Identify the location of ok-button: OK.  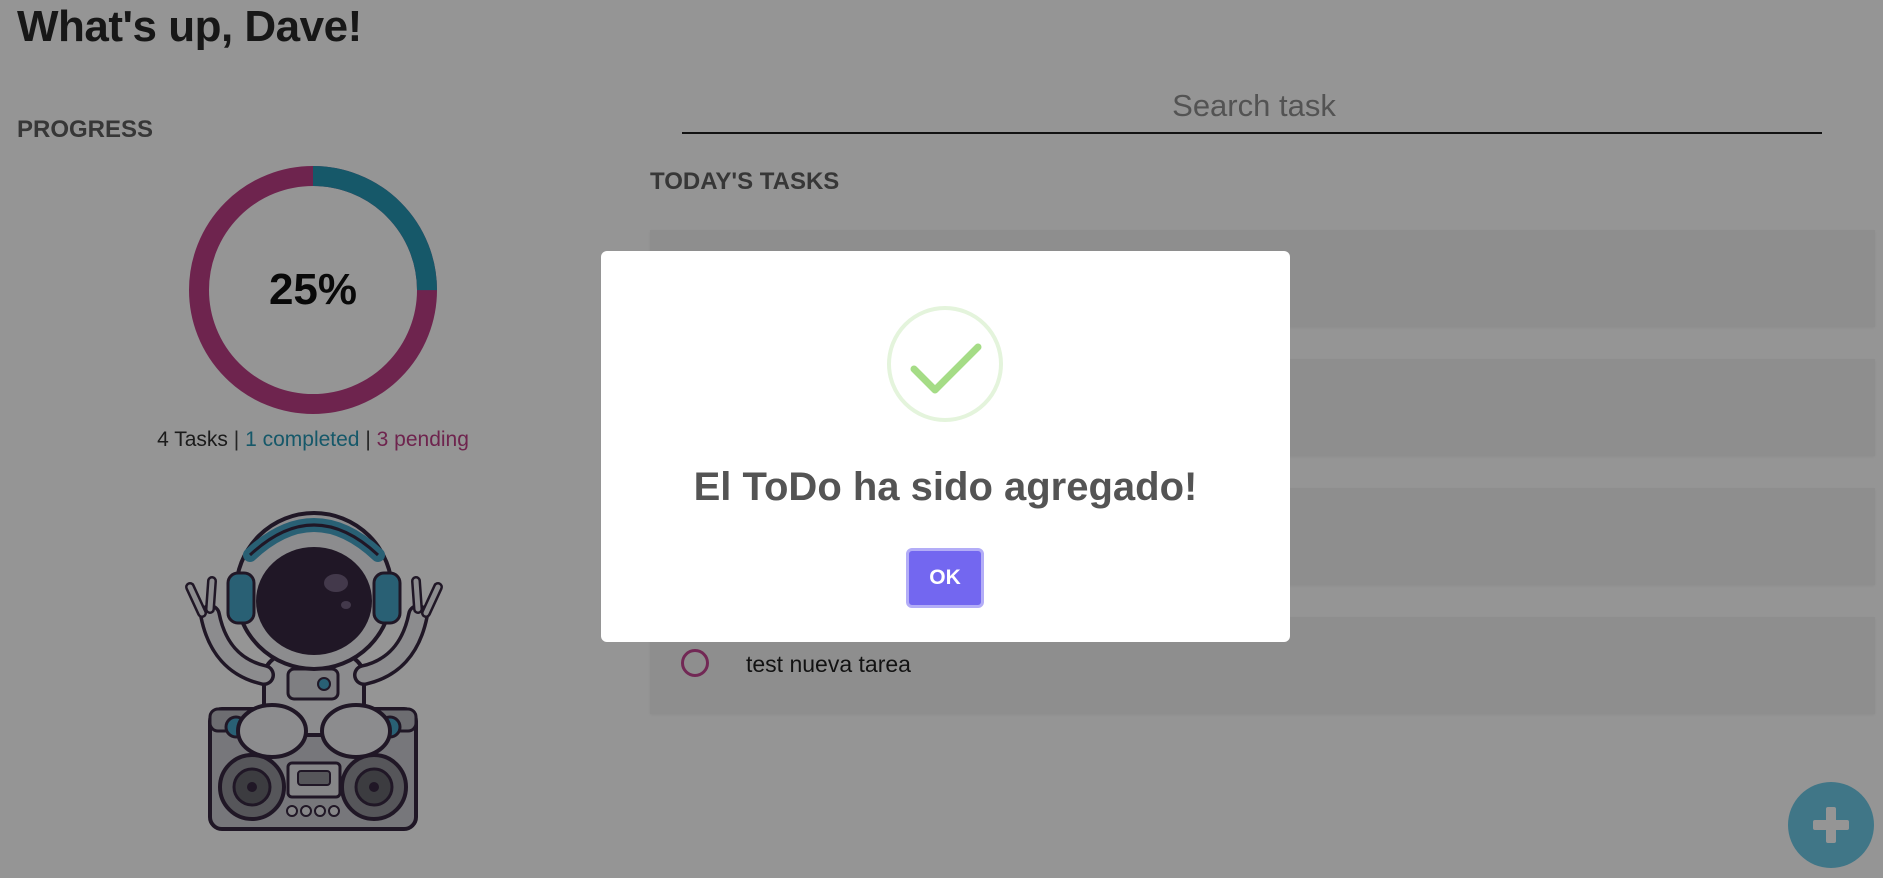
(945, 578).